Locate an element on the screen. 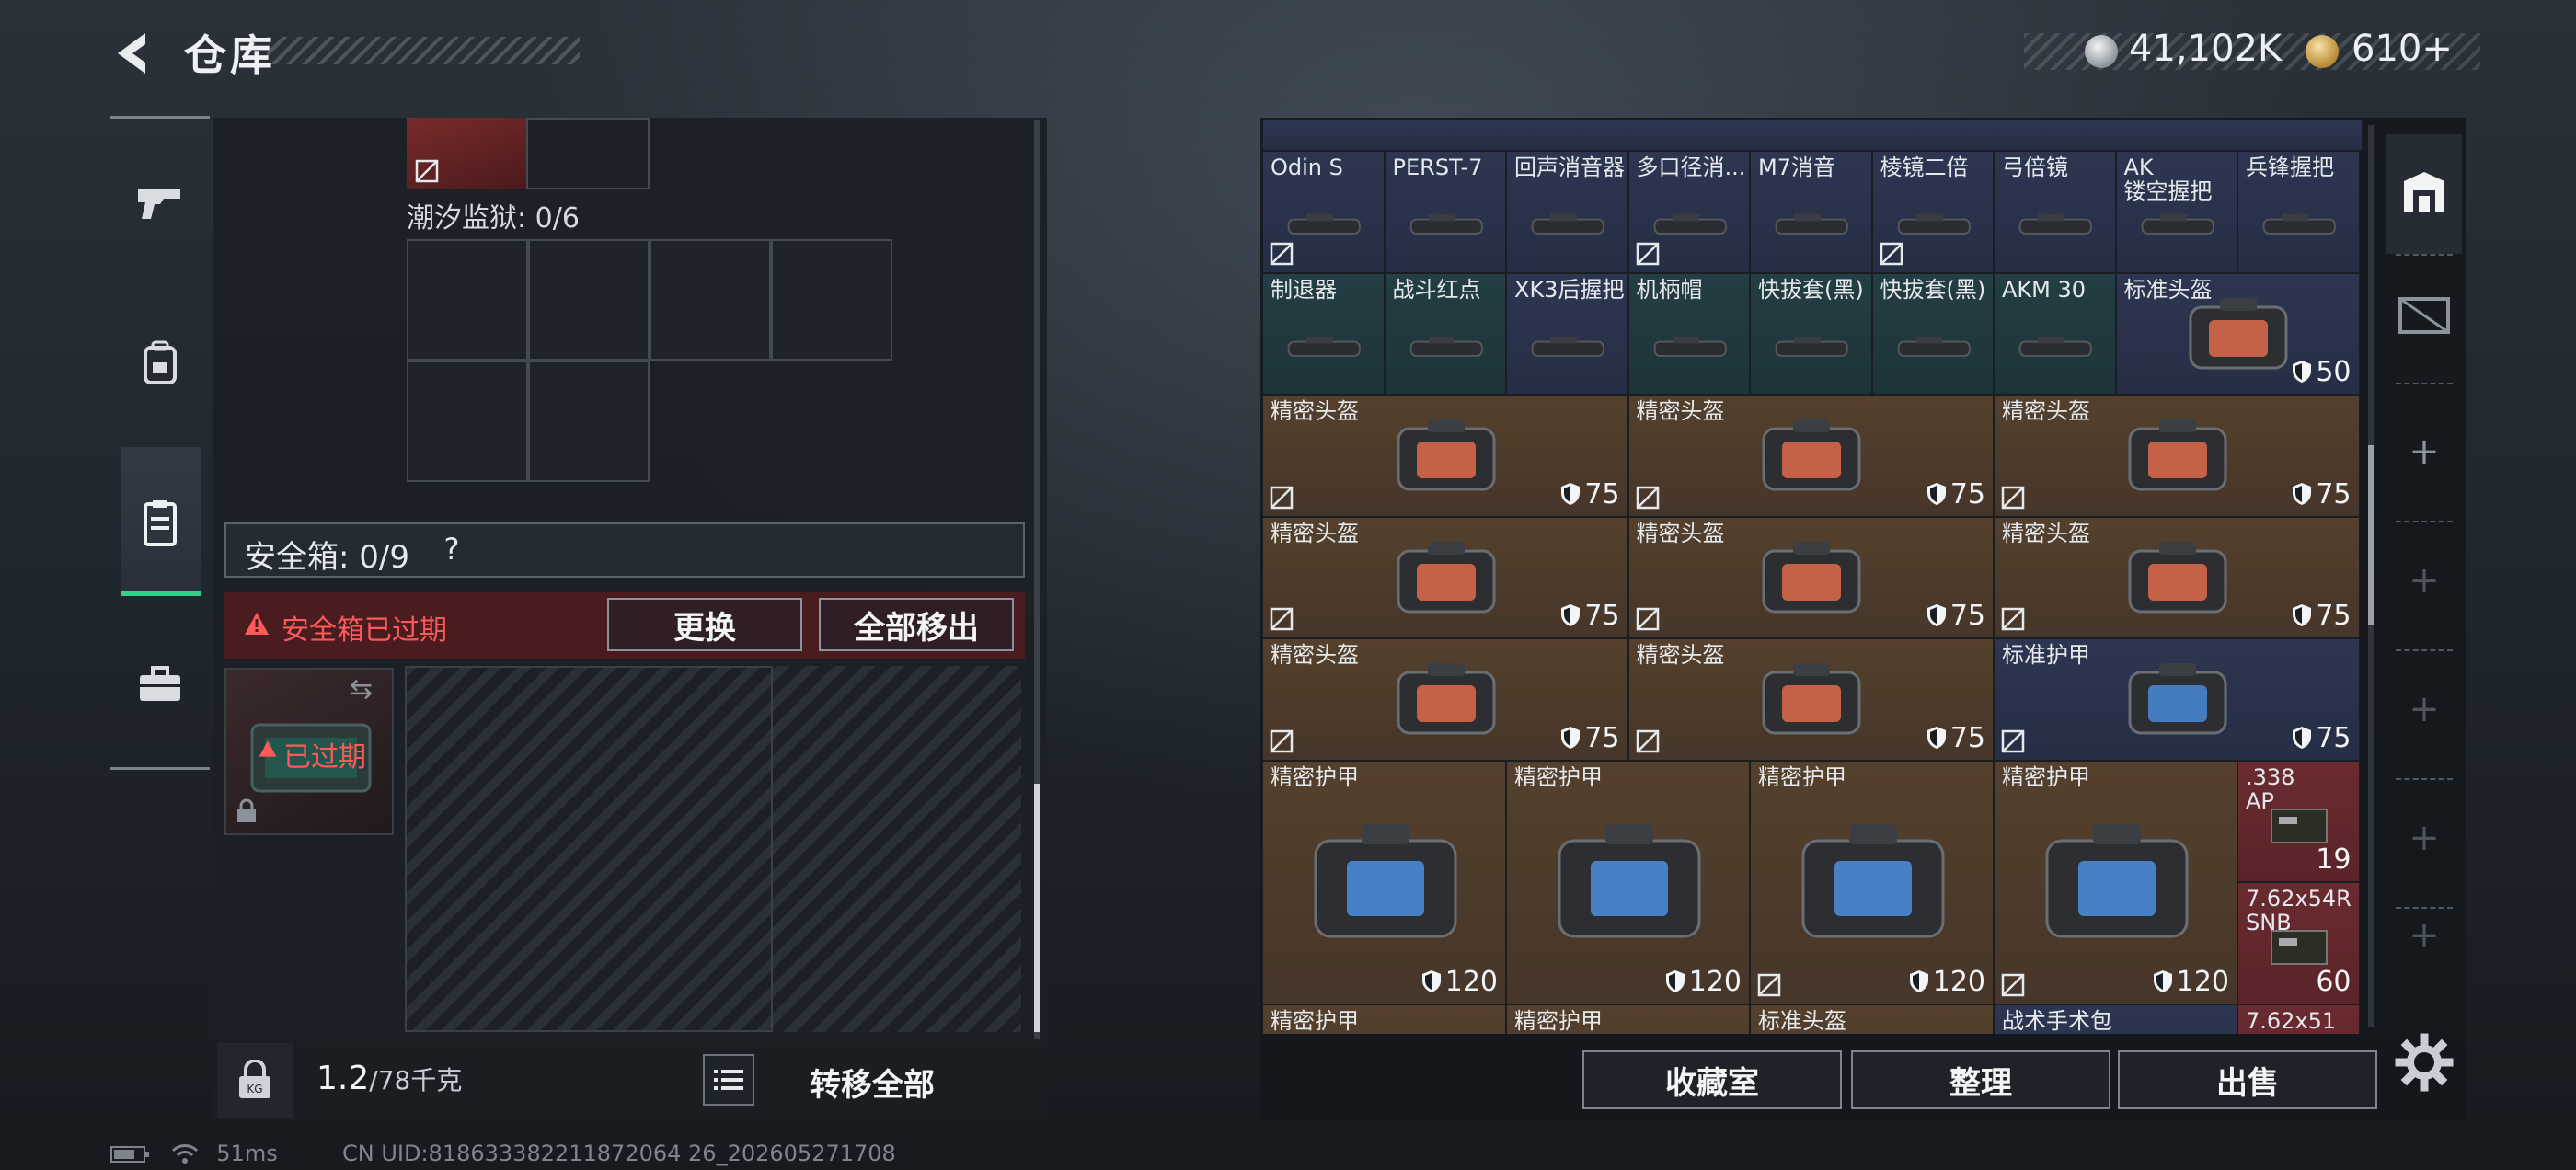  back-arrow-icon is located at coordinates (134, 53).